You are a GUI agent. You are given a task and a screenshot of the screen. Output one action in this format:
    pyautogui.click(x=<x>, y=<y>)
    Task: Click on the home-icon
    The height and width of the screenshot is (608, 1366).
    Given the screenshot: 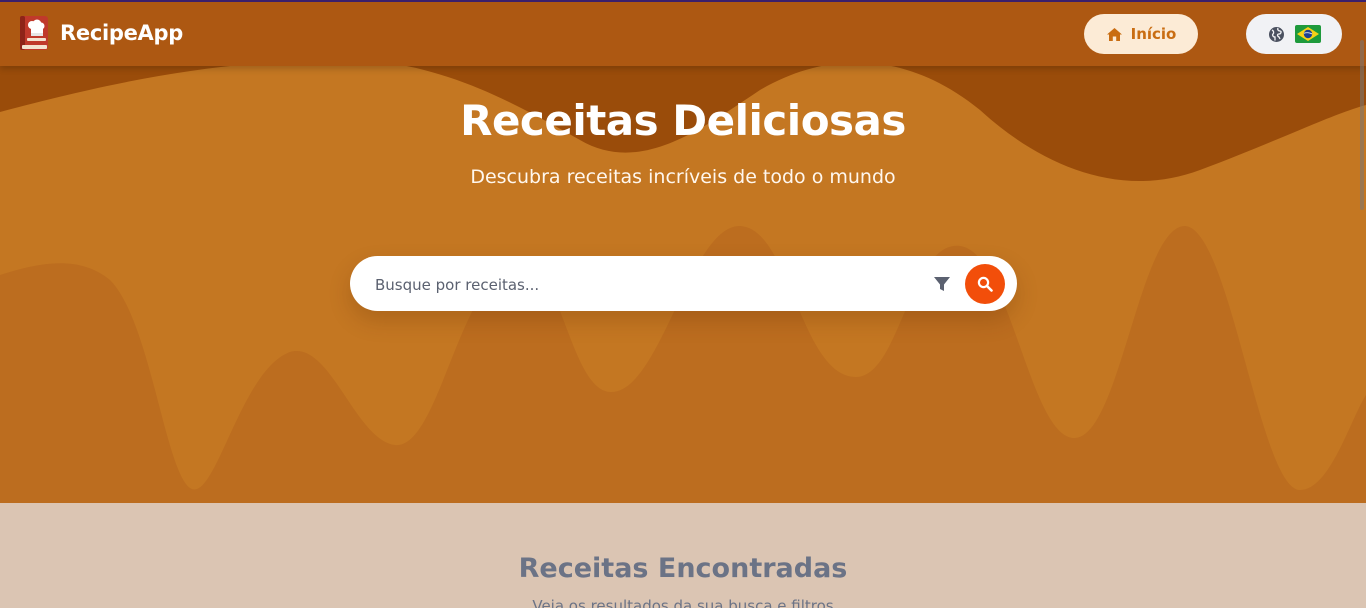 What is the action you would take?
    pyautogui.click(x=1114, y=34)
    